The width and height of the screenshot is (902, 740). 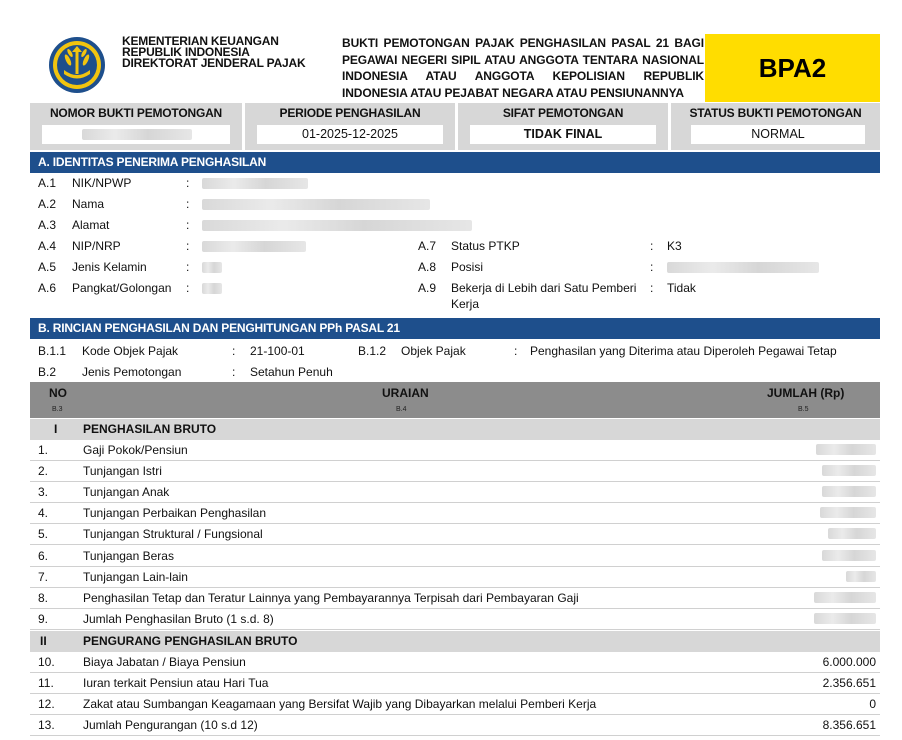 I want to click on col-no-sub: B.3, so click(x=57, y=409).